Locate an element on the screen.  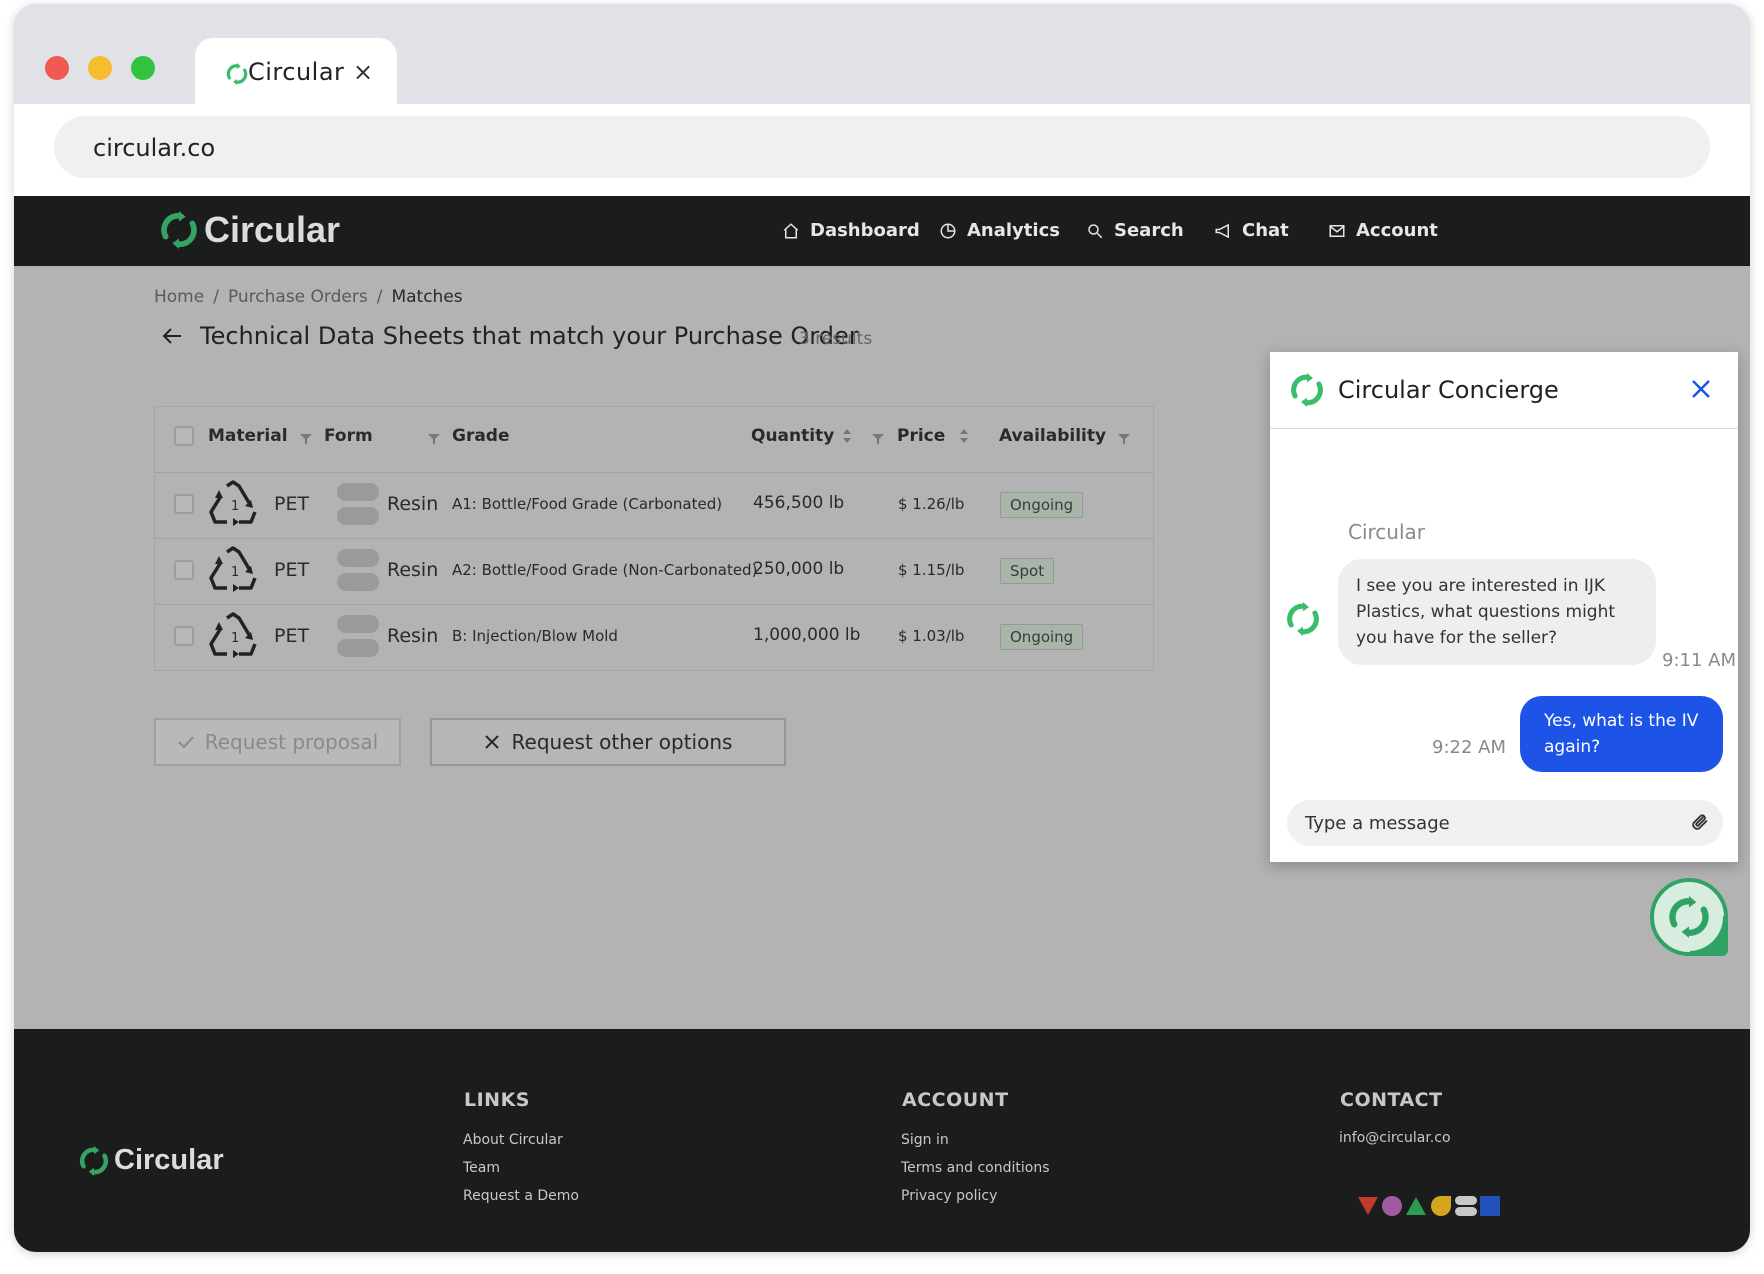
message-timestamp: 9:11 AM is located at coordinates (1699, 660).